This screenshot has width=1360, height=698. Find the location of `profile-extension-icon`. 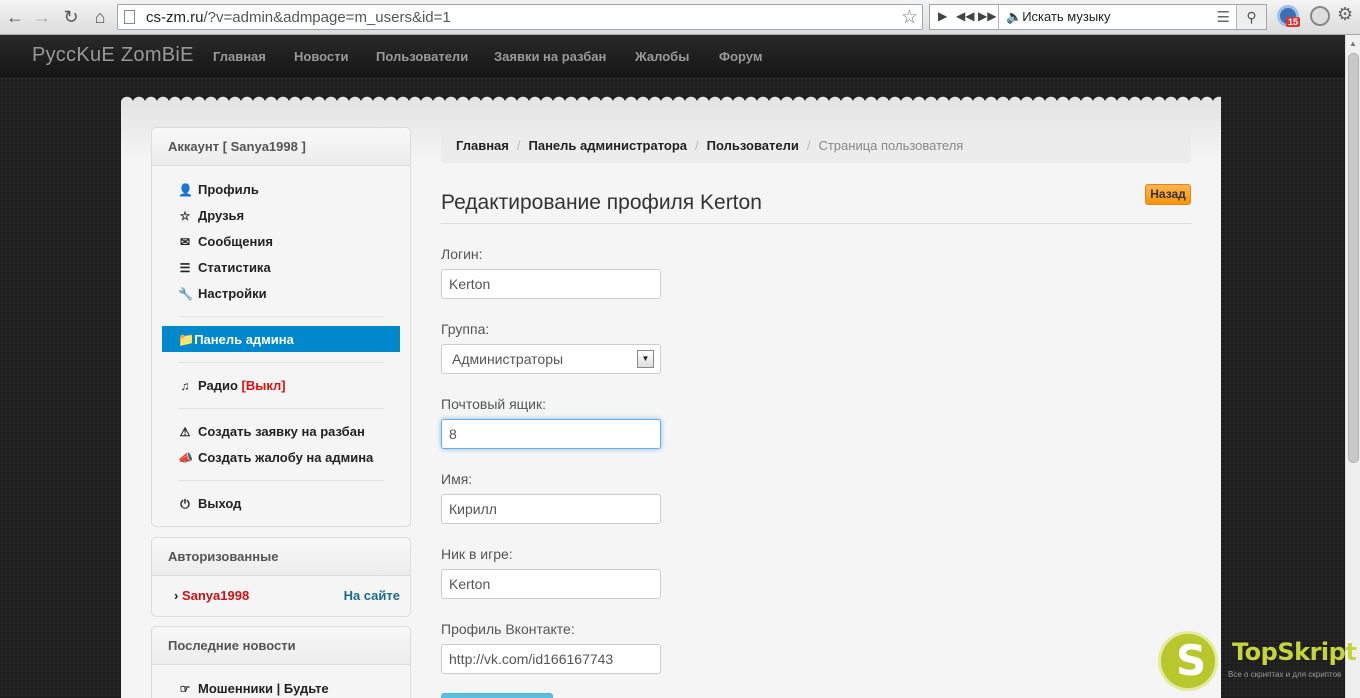

profile-extension-icon is located at coordinates (1320, 16).